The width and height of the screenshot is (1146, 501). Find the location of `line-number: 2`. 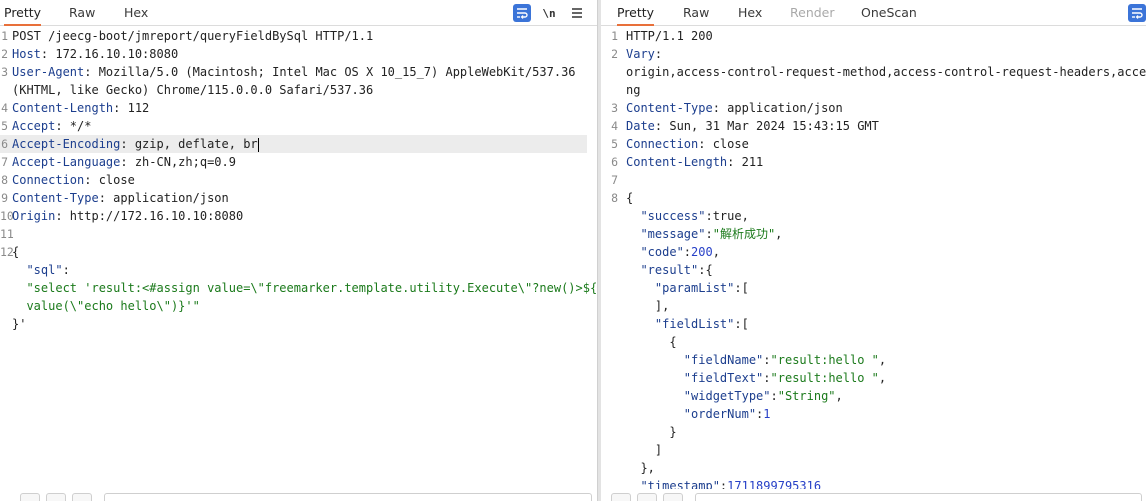

line-number: 2 is located at coordinates (4, 54).